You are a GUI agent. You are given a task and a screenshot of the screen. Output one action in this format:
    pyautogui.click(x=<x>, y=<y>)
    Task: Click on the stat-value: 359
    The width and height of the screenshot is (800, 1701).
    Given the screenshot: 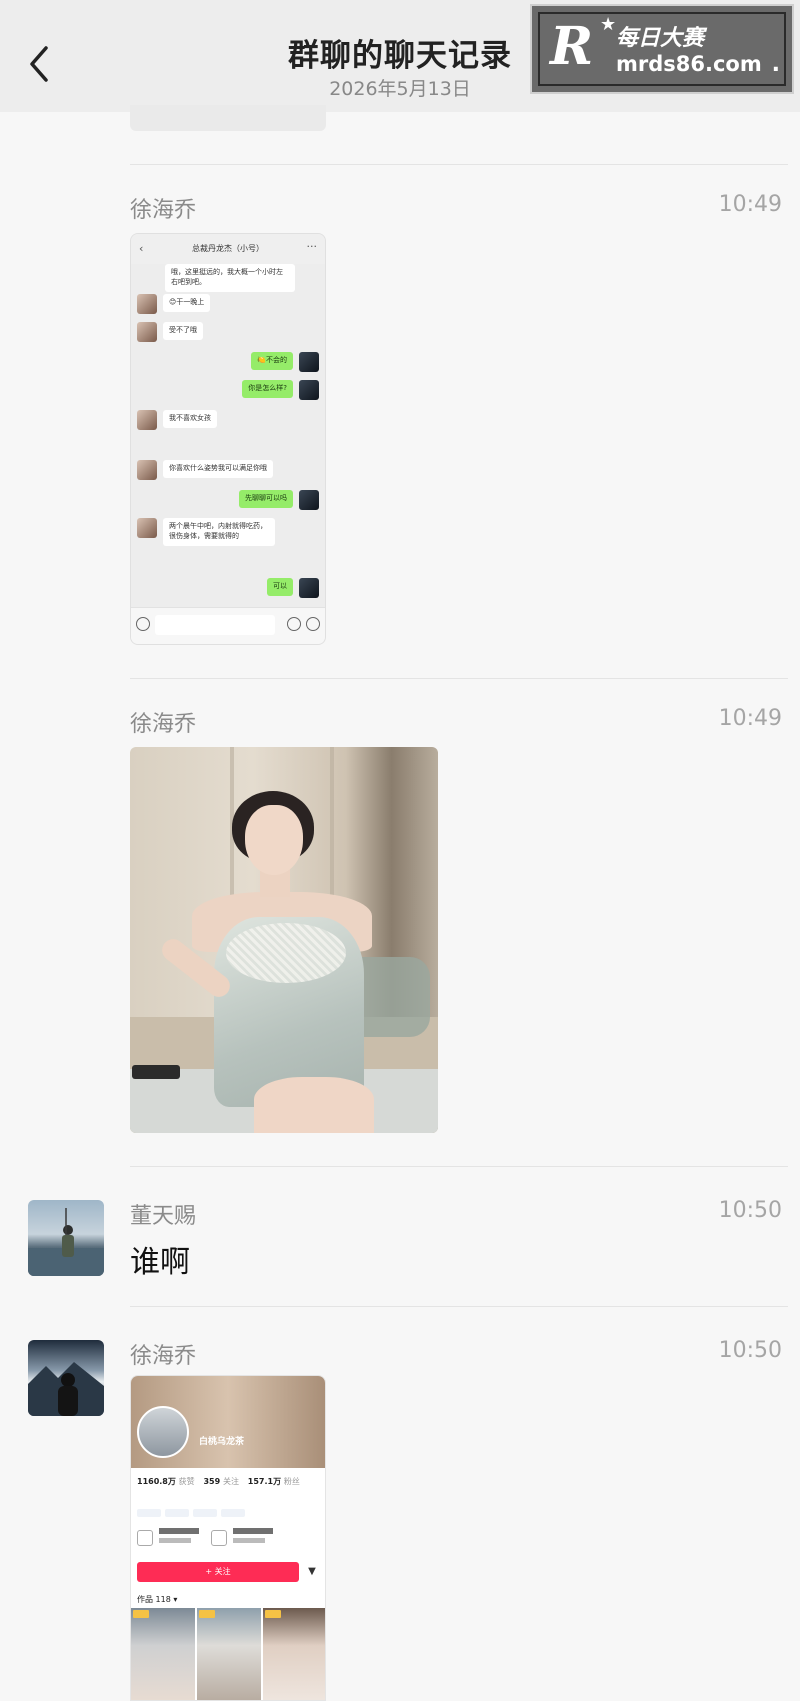 What is the action you would take?
    pyautogui.click(x=212, y=1481)
    